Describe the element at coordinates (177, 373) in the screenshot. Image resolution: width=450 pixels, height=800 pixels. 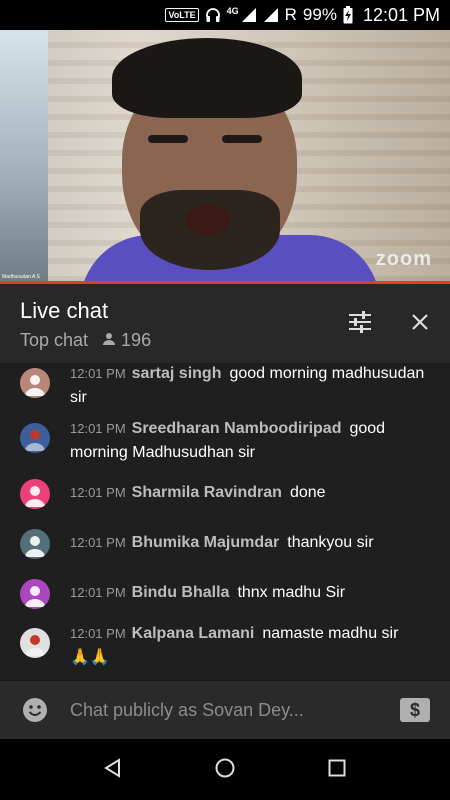
I see `message-author: sartaj singh` at that location.